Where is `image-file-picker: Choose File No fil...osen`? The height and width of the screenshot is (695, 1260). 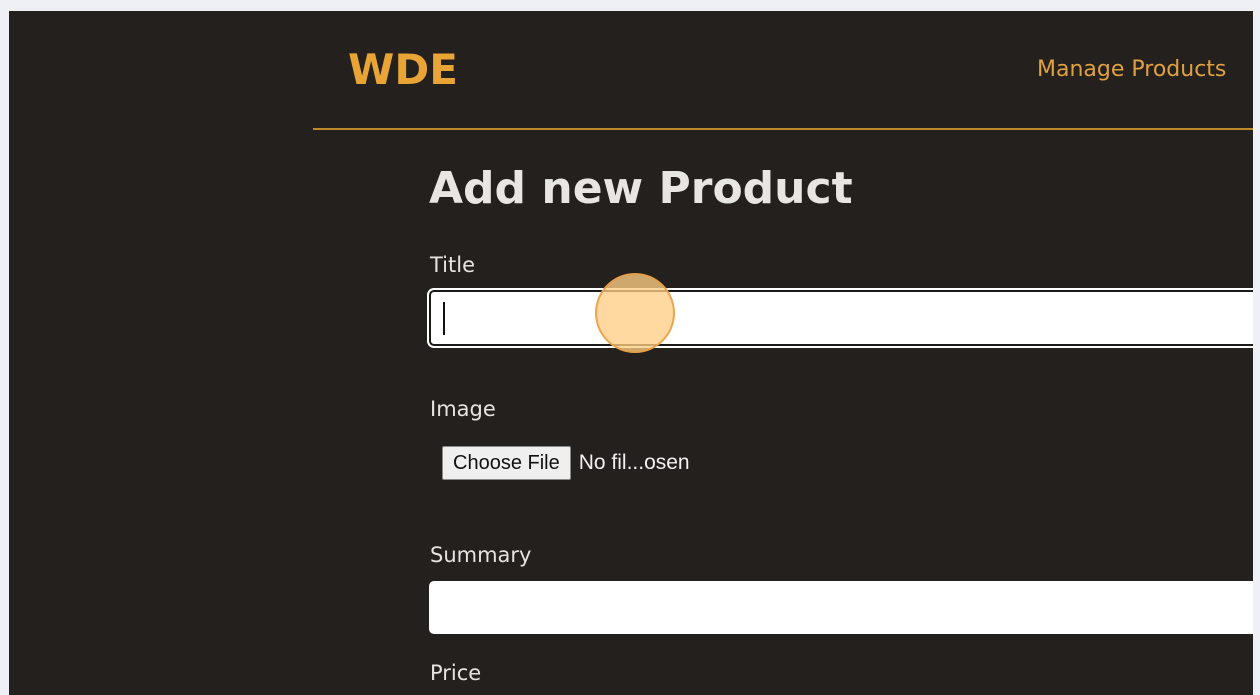 image-file-picker: Choose File No fil...osen is located at coordinates (566, 463).